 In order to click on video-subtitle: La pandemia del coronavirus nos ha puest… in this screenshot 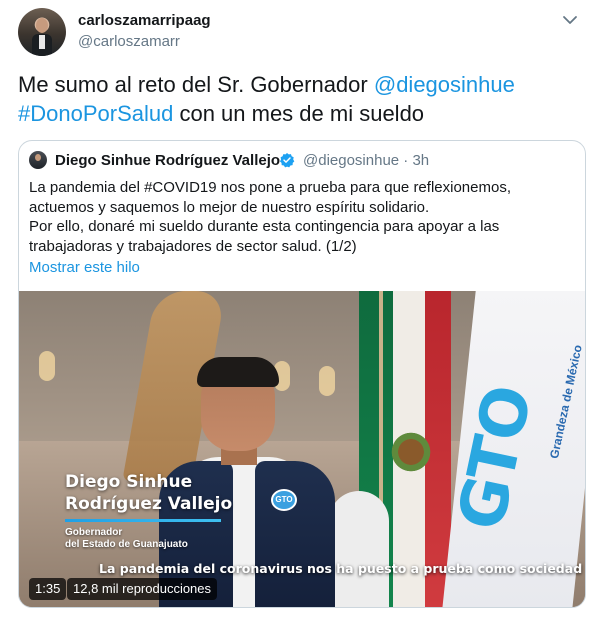, I will do `click(341, 568)`.